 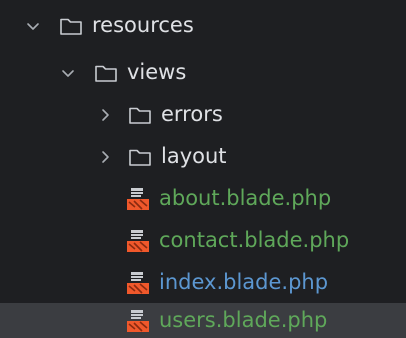 I want to click on tree-file-users-blade: users.blade.php, so click(x=203, y=320).